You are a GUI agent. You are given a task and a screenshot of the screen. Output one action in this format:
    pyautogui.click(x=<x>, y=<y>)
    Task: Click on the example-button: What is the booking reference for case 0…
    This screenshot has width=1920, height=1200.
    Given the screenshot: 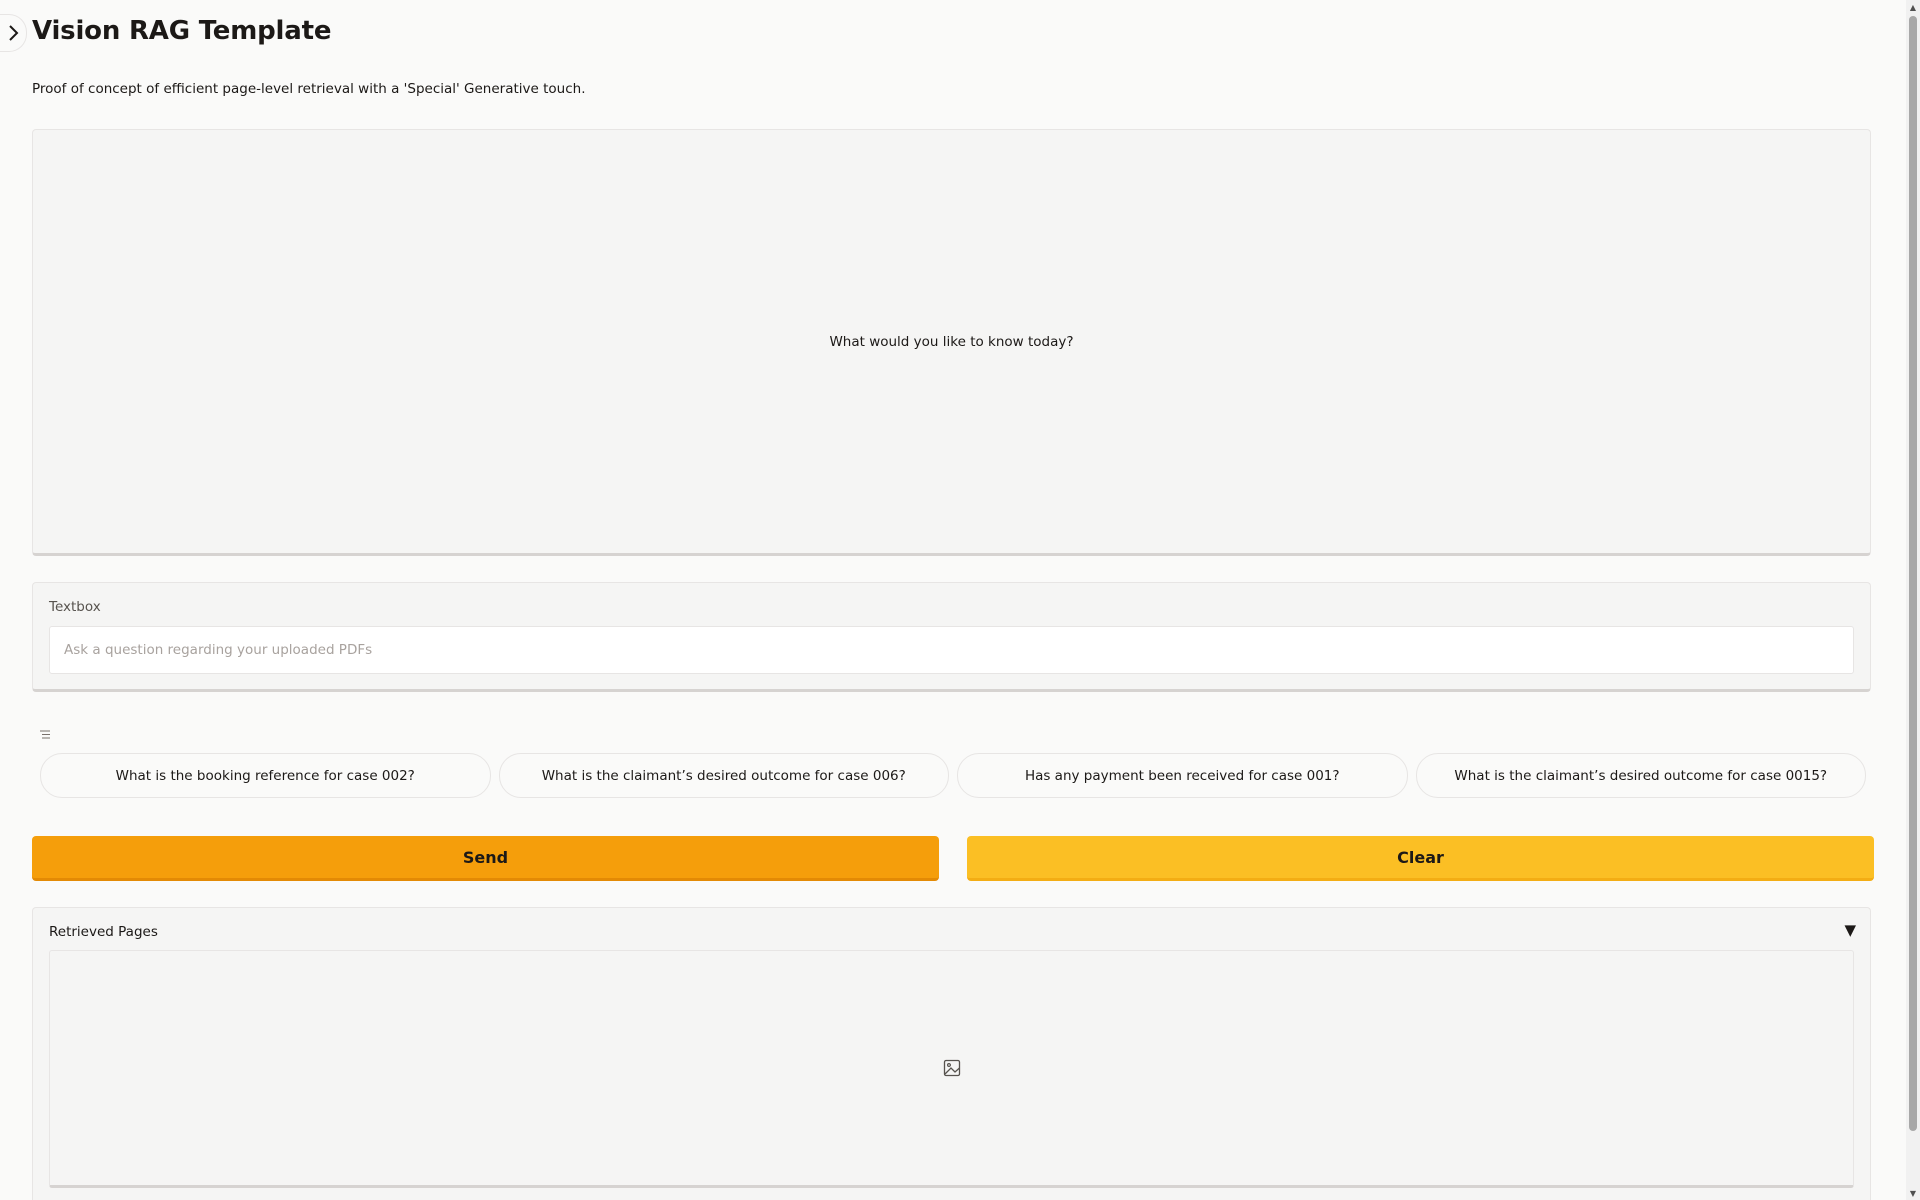 What is the action you would take?
    pyautogui.click(x=265, y=775)
    